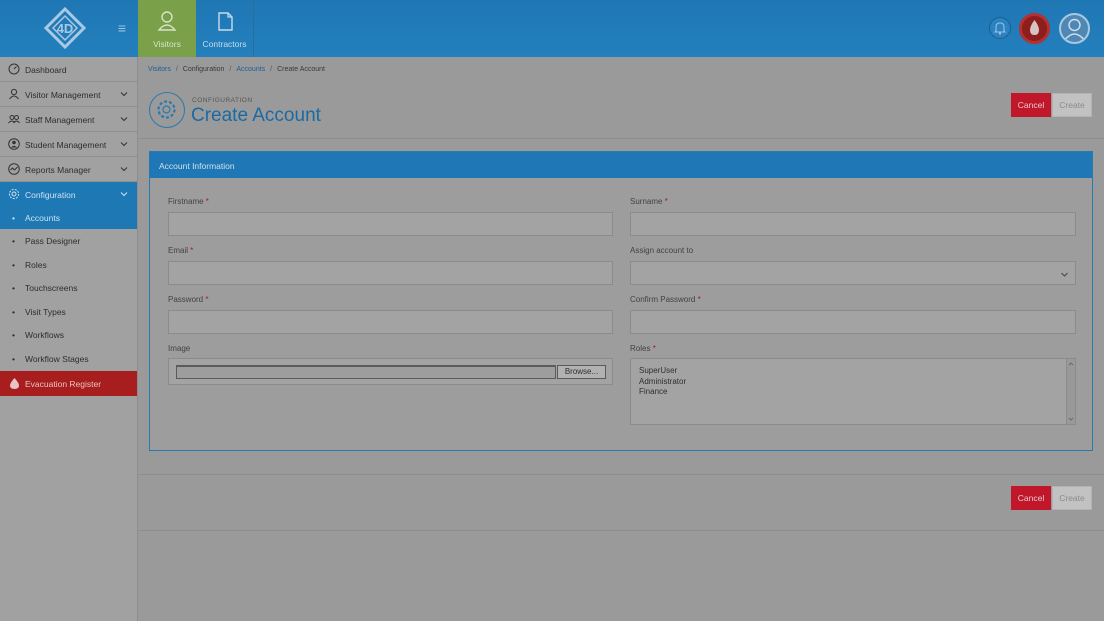  I want to click on sidebar-sub-label: Visit Types, so click(45, 312).